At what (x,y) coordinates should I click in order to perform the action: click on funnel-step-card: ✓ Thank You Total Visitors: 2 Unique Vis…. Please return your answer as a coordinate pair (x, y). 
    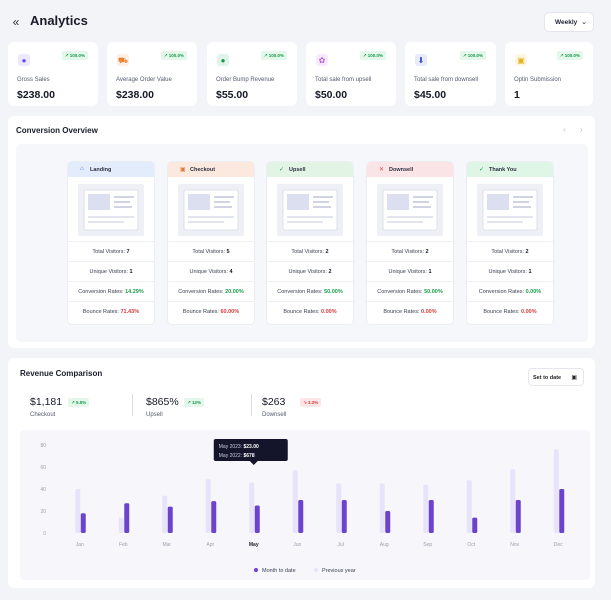
    Looking at the image, I should click on (510, 243).